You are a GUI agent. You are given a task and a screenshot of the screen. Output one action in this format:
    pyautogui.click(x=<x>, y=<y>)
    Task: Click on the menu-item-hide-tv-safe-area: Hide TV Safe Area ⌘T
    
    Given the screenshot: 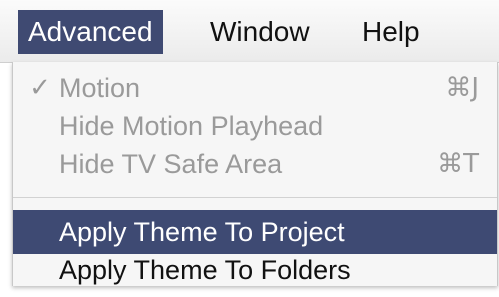 What is the action you would take?
    pyautogui.click(x=255, y=164)
    